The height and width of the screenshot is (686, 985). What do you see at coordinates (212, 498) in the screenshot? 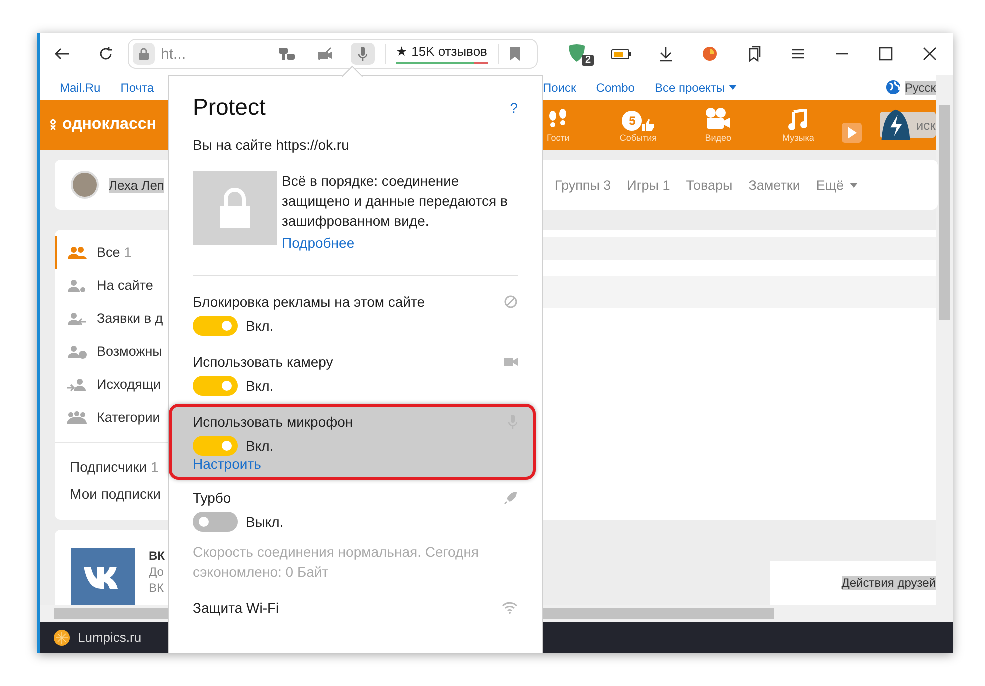
I see `permission-label: Турбо` at bounding box center [212, 498].